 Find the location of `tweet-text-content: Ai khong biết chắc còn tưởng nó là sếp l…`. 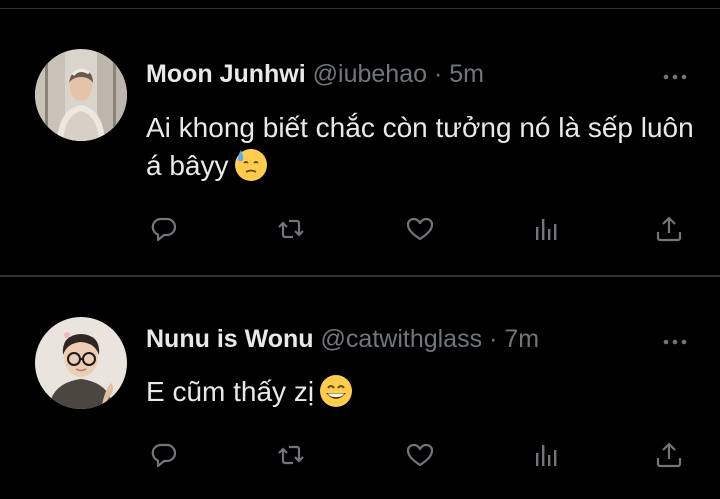

tweet-text-content: Ai khong biết chắc còn tưởng nó là sếp l… is located at coordinates (420, 146).